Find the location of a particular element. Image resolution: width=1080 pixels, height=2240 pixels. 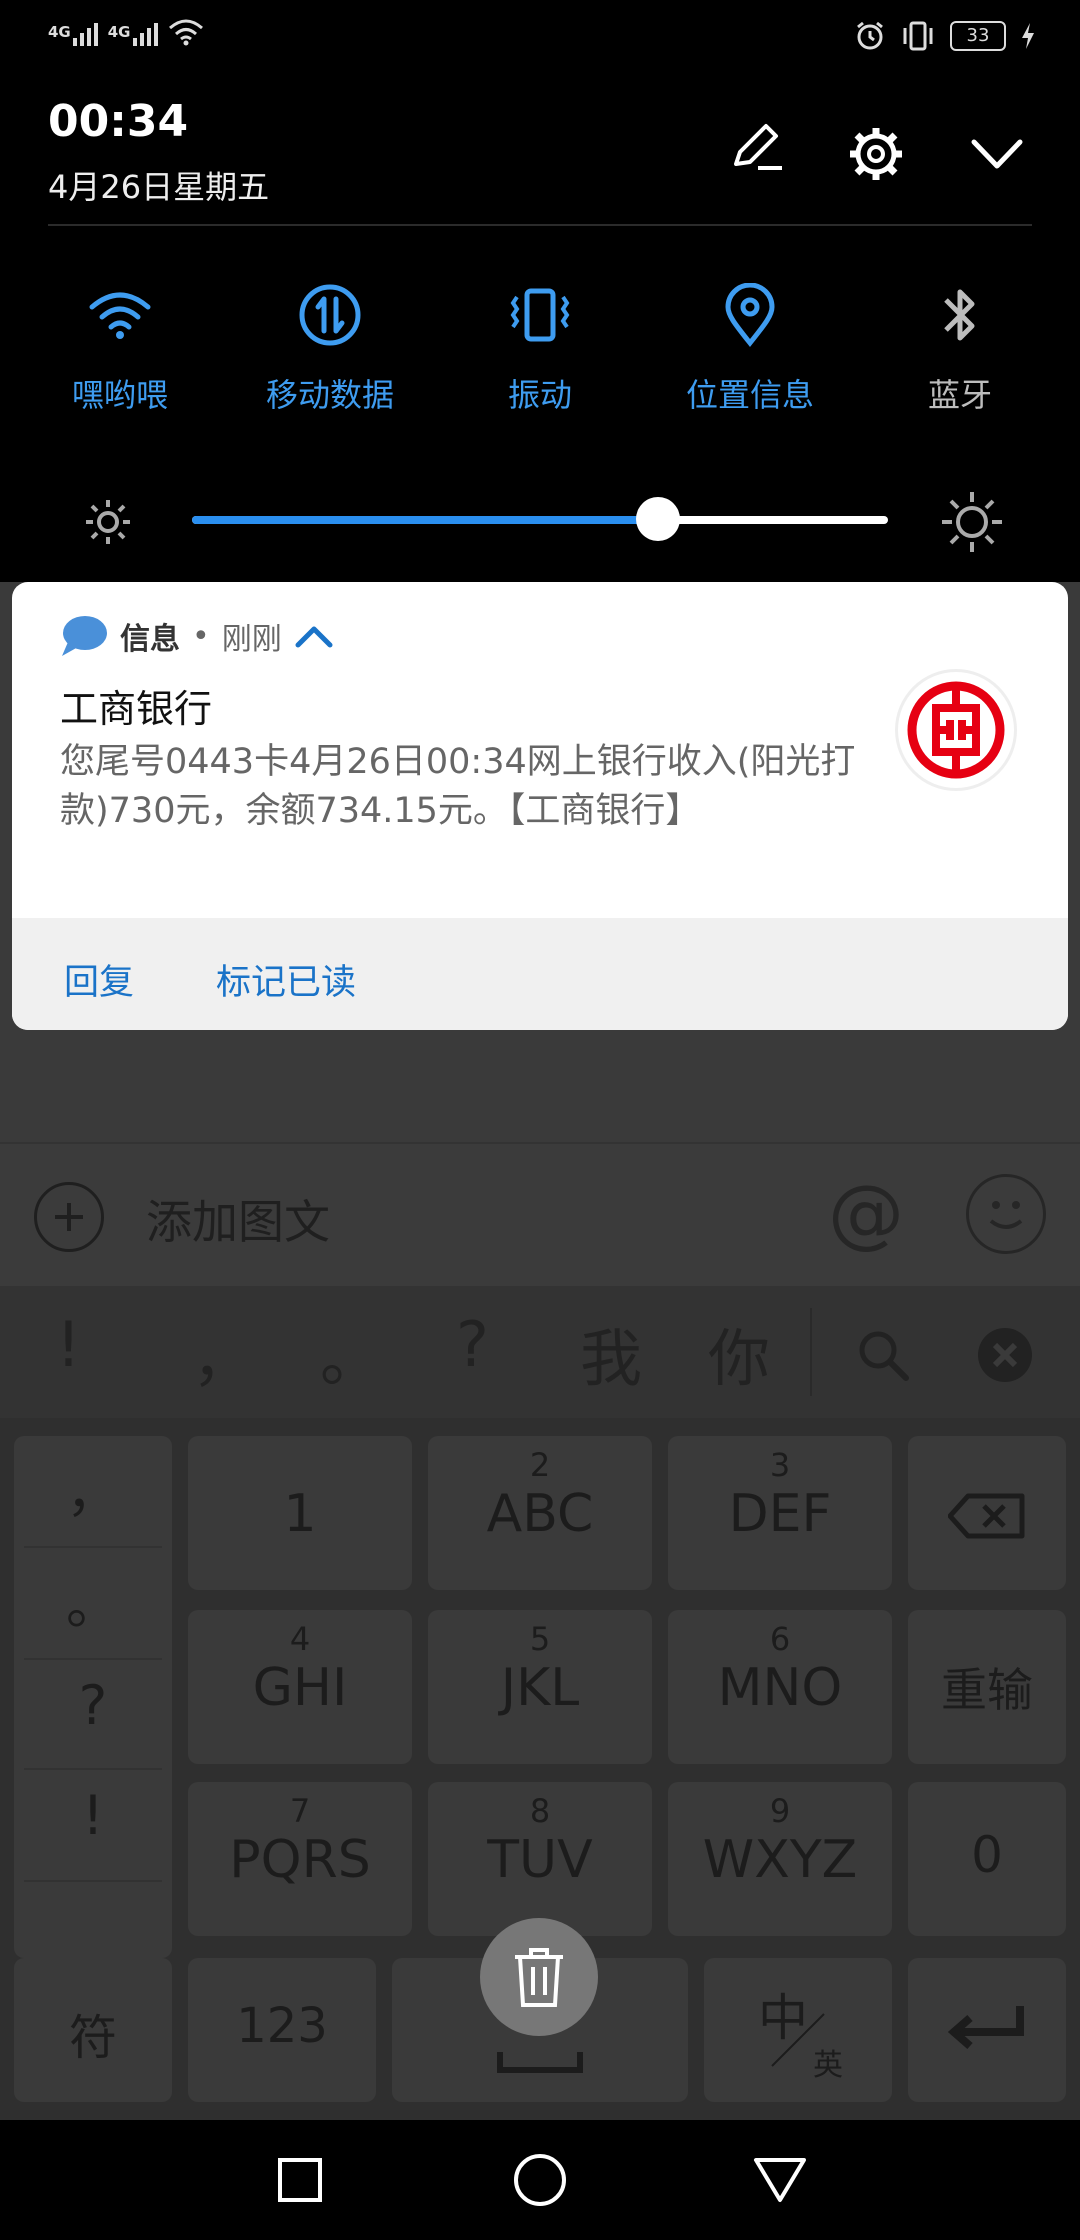

date-label: 4月26日星期五 is located at coordinates (159, 187).